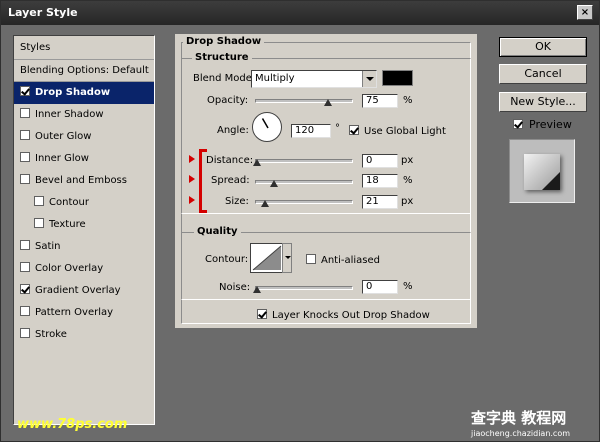 The height and width of the screenshot is (442, 600). What do you see at coordinates (69, 114) in the screenshot?
I see `style-item-label: Inner Shadow` at bounding box center [69, 114].